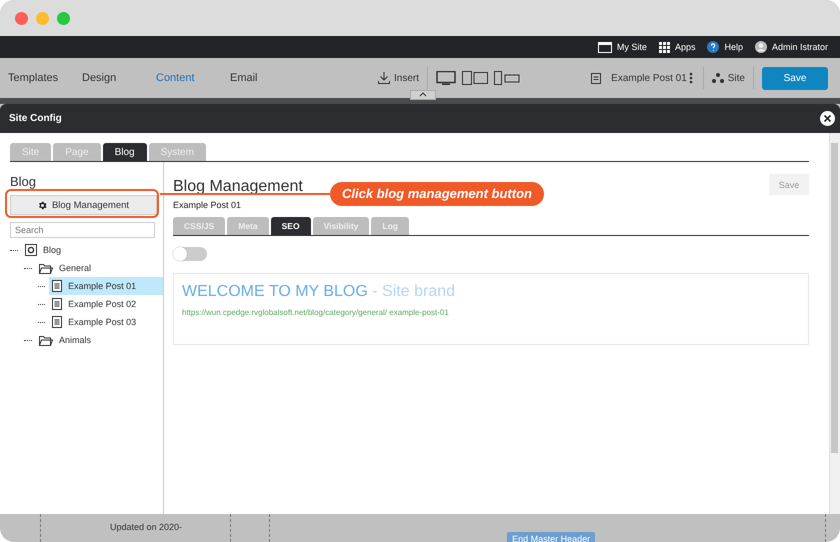 This screenshot has width=840, height=542. I want to click on tree-item: Example Post 01, so click(106, 286).